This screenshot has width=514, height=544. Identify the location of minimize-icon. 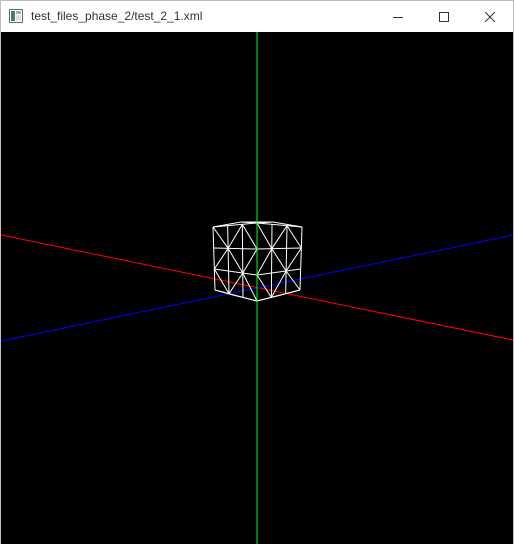
(398, 17).